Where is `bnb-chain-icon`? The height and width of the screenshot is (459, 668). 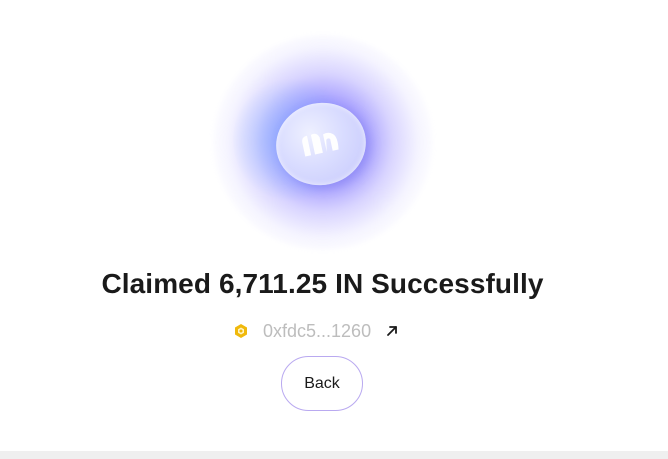 bnb-chain-icon is located at coordinates (241, 331).